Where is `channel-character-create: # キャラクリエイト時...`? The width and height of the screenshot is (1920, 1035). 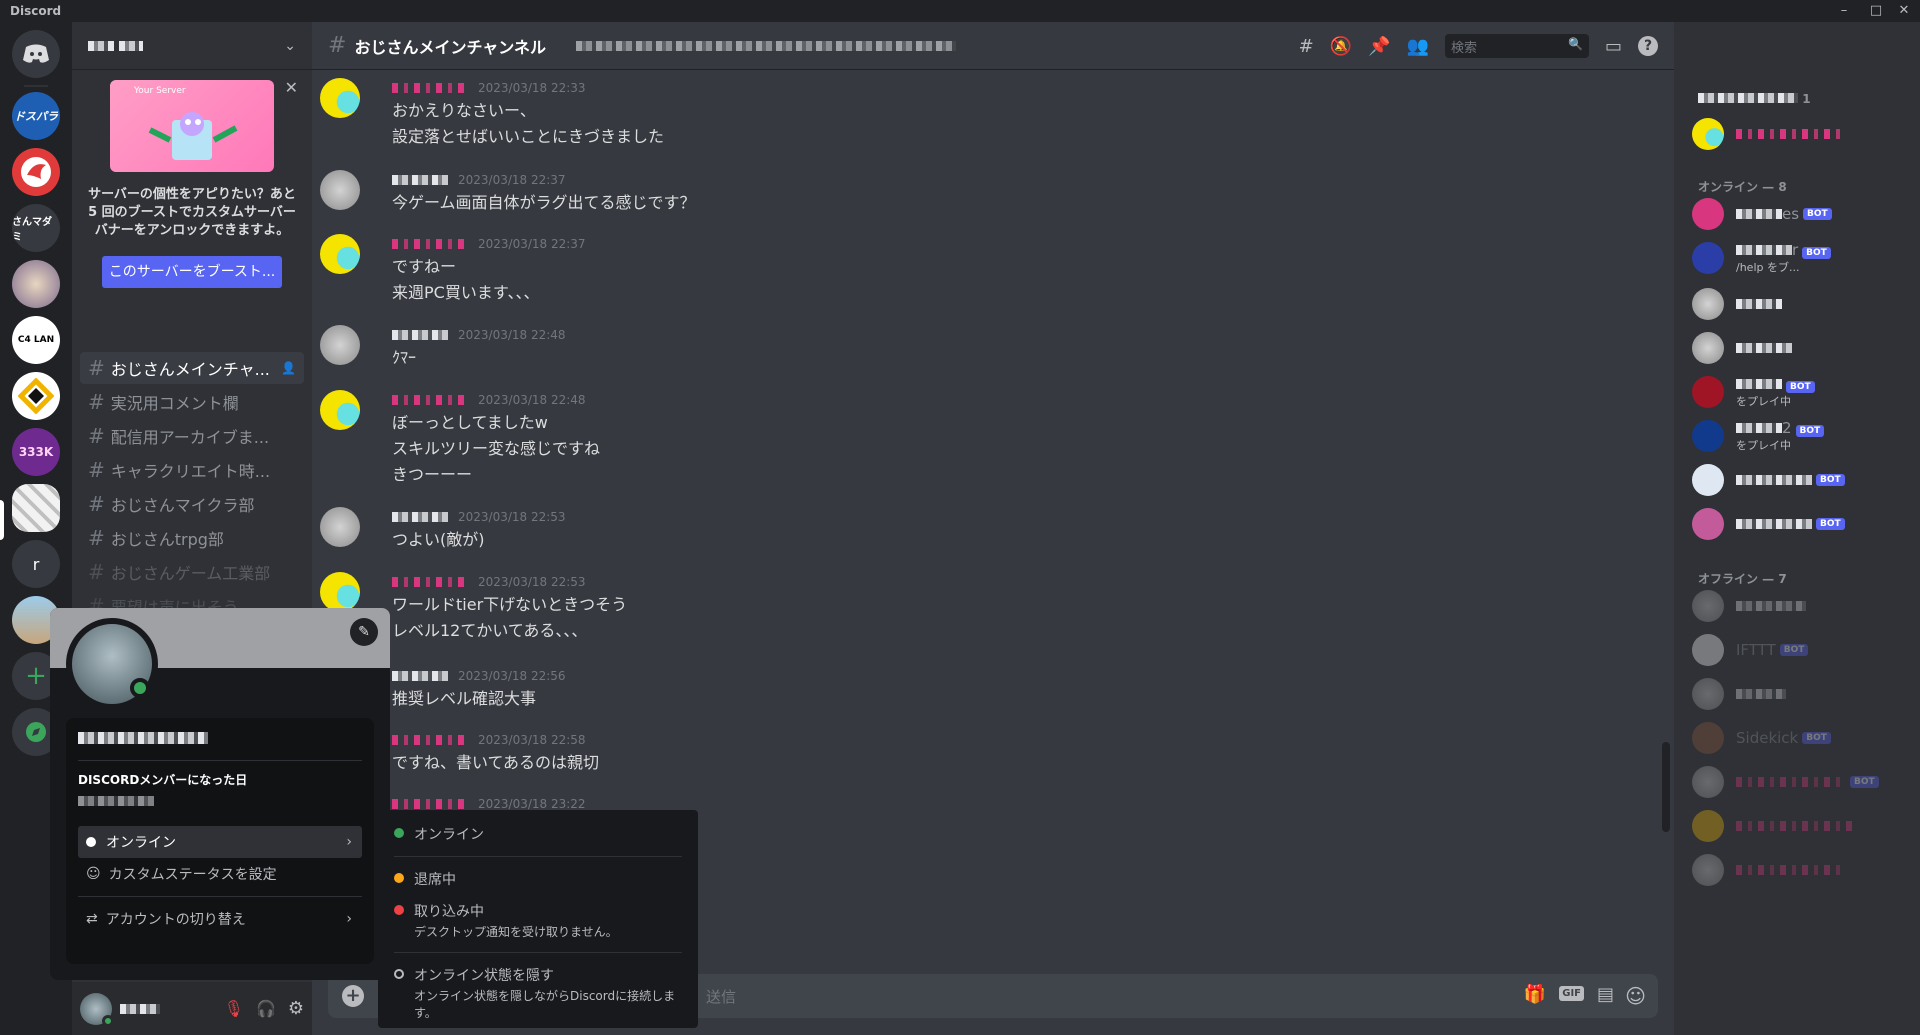
channel-character-create: # キャラクリエイト時... is located at coordinates (192, 470).